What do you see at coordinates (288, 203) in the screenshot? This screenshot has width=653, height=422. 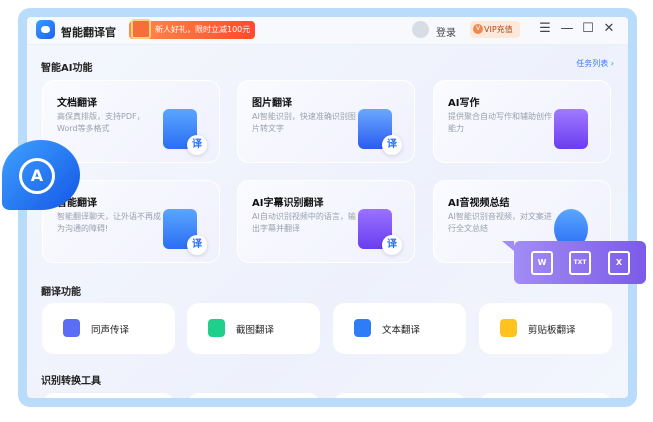 I see `card-title: AI字幕识别翻译` at bounding box center [288, 203].